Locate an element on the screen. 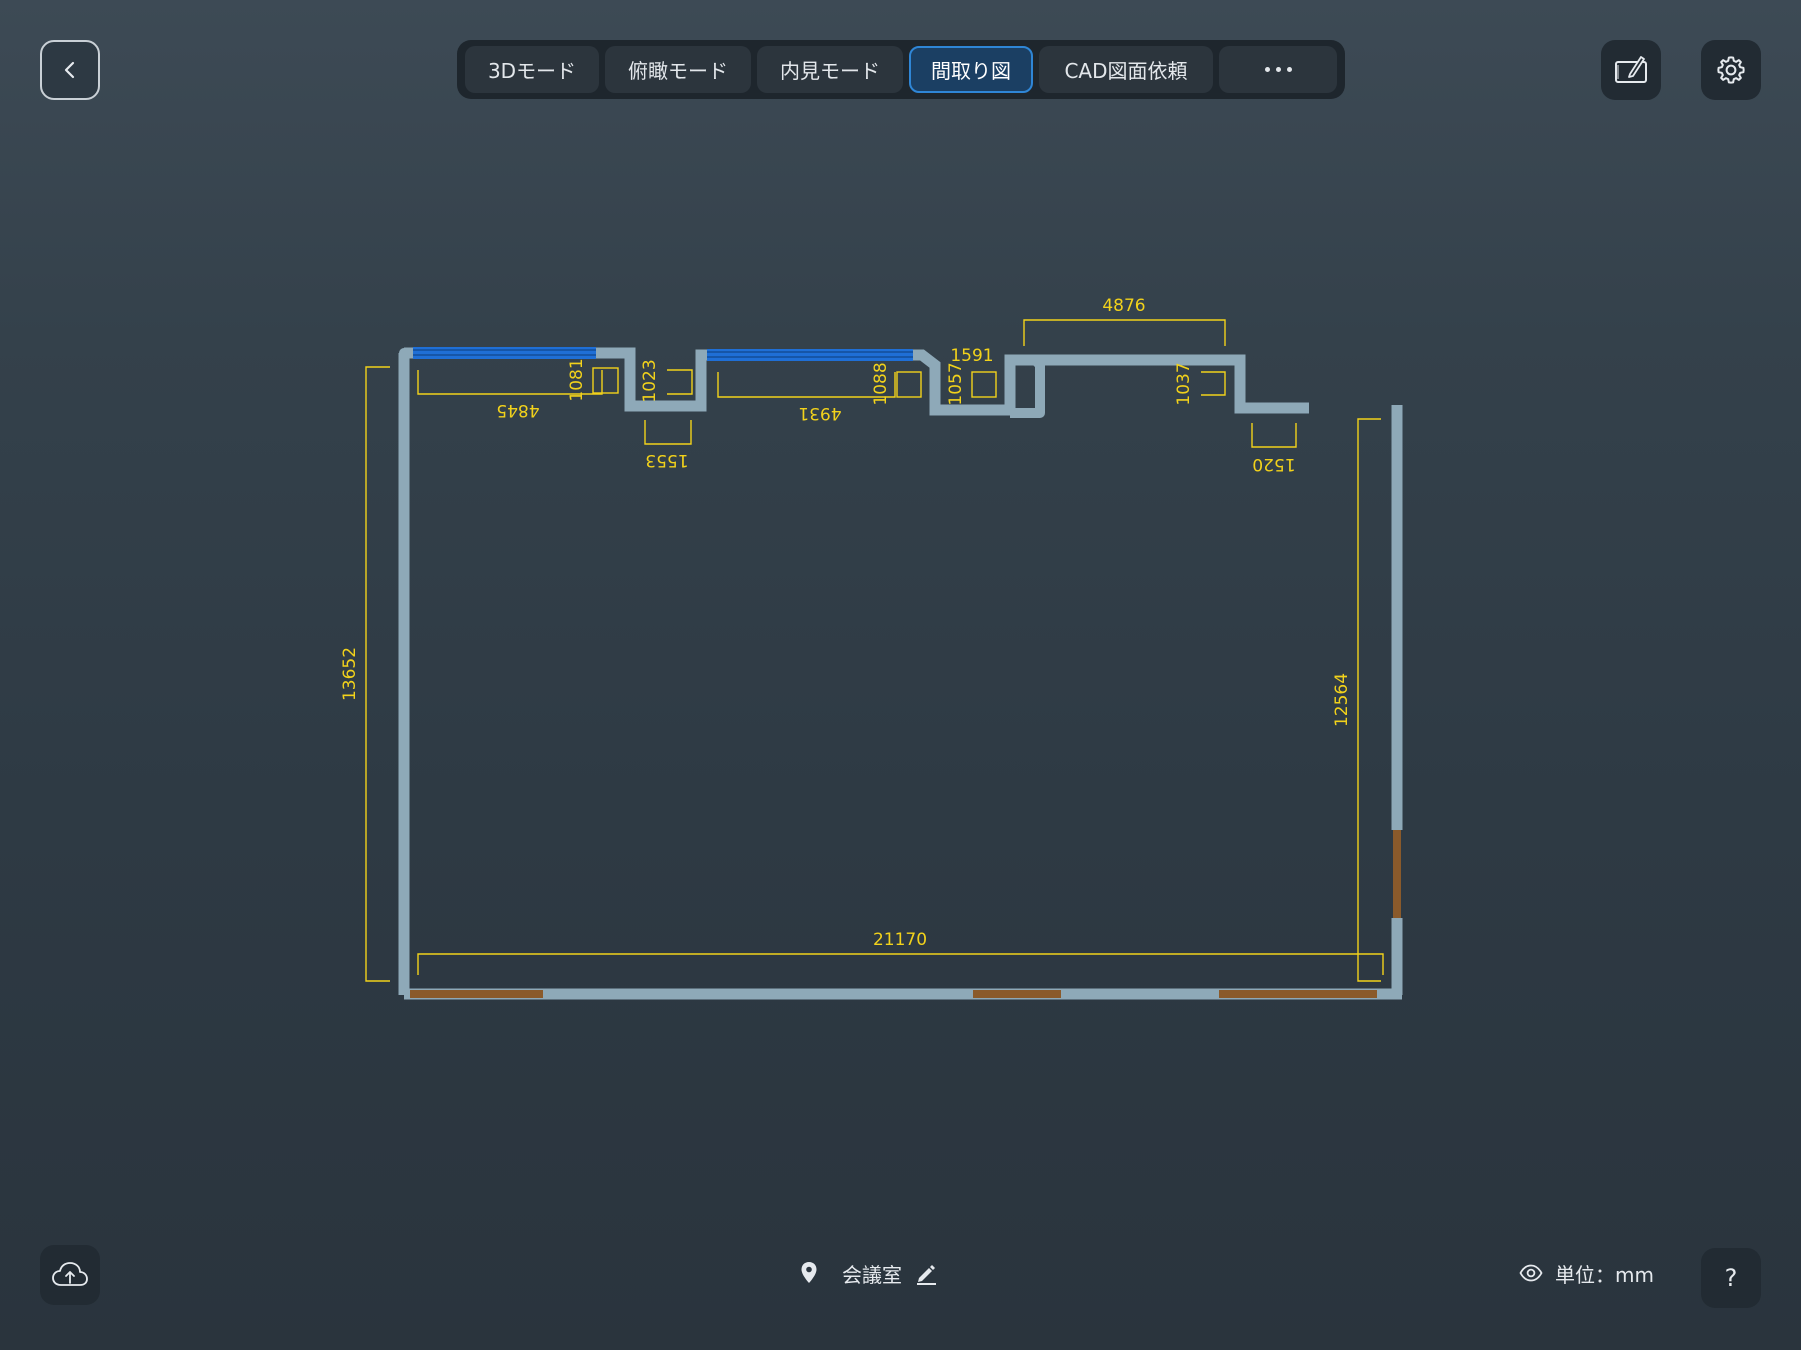  dim-notch-depth-2: 1057 is located at coordinates (956, 383).